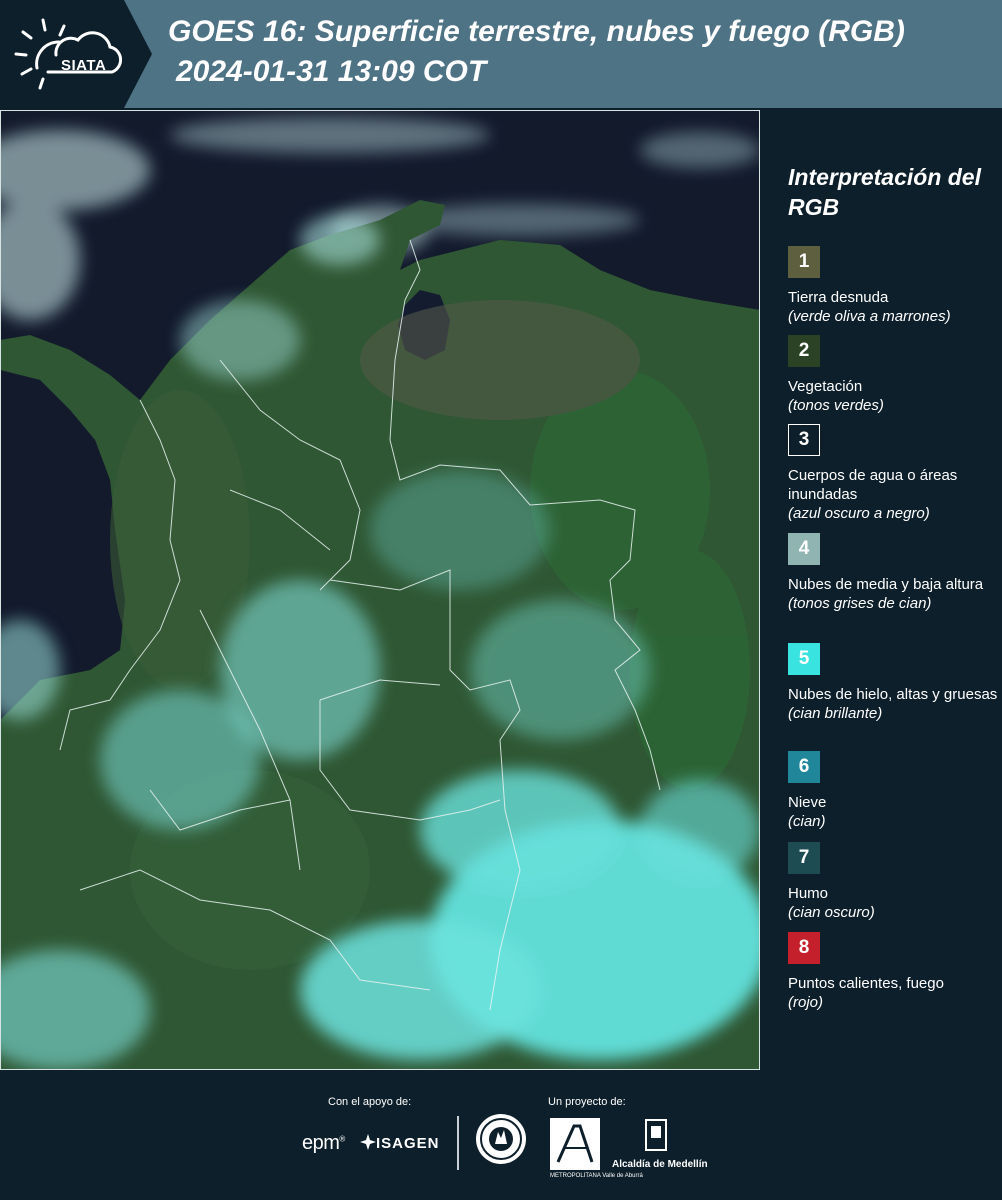 The width and height of the screenshot is (1002, 1200). I want to click on support-label: Con el apoyo de:, so click(370, 1102).